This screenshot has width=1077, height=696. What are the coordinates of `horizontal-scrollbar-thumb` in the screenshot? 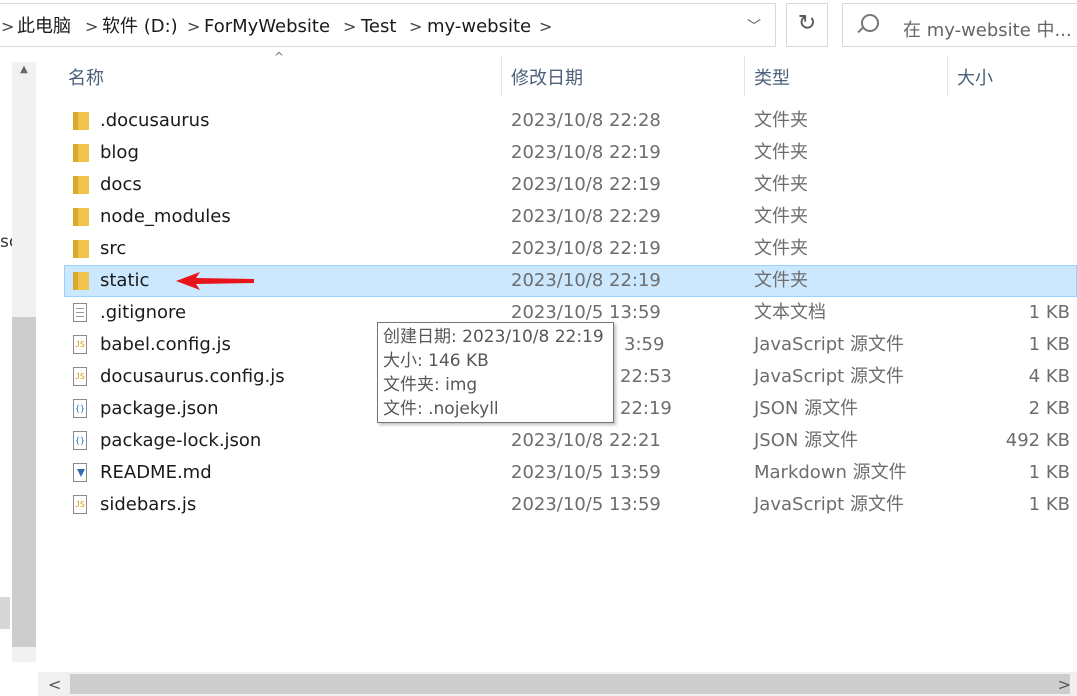 It's located at (570, 684).